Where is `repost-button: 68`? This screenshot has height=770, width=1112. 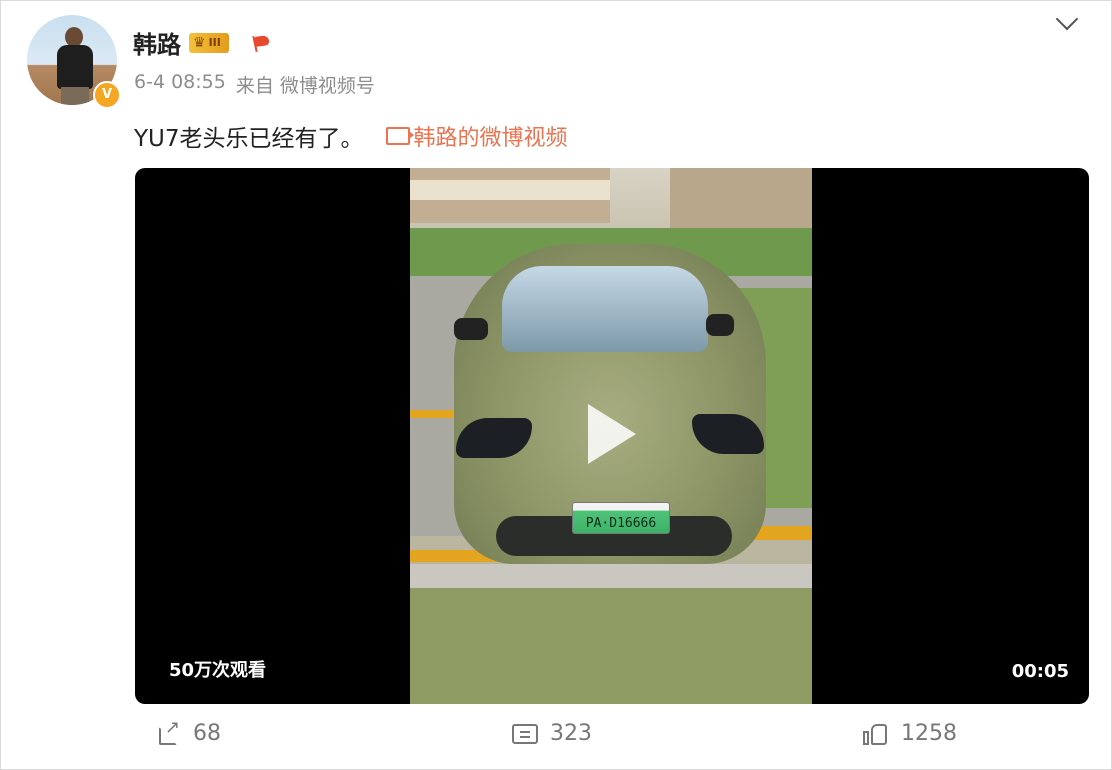 repost-button: 68 is located at coordinates (190, 731).